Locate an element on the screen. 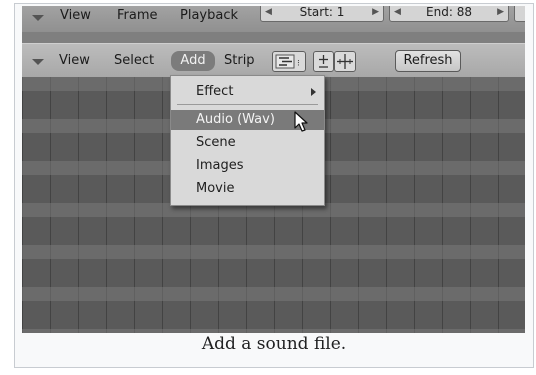 Image resolution: width=536 pixels, height=375 pixels. menu-item-images: Images is located at coordinates (247, 166).